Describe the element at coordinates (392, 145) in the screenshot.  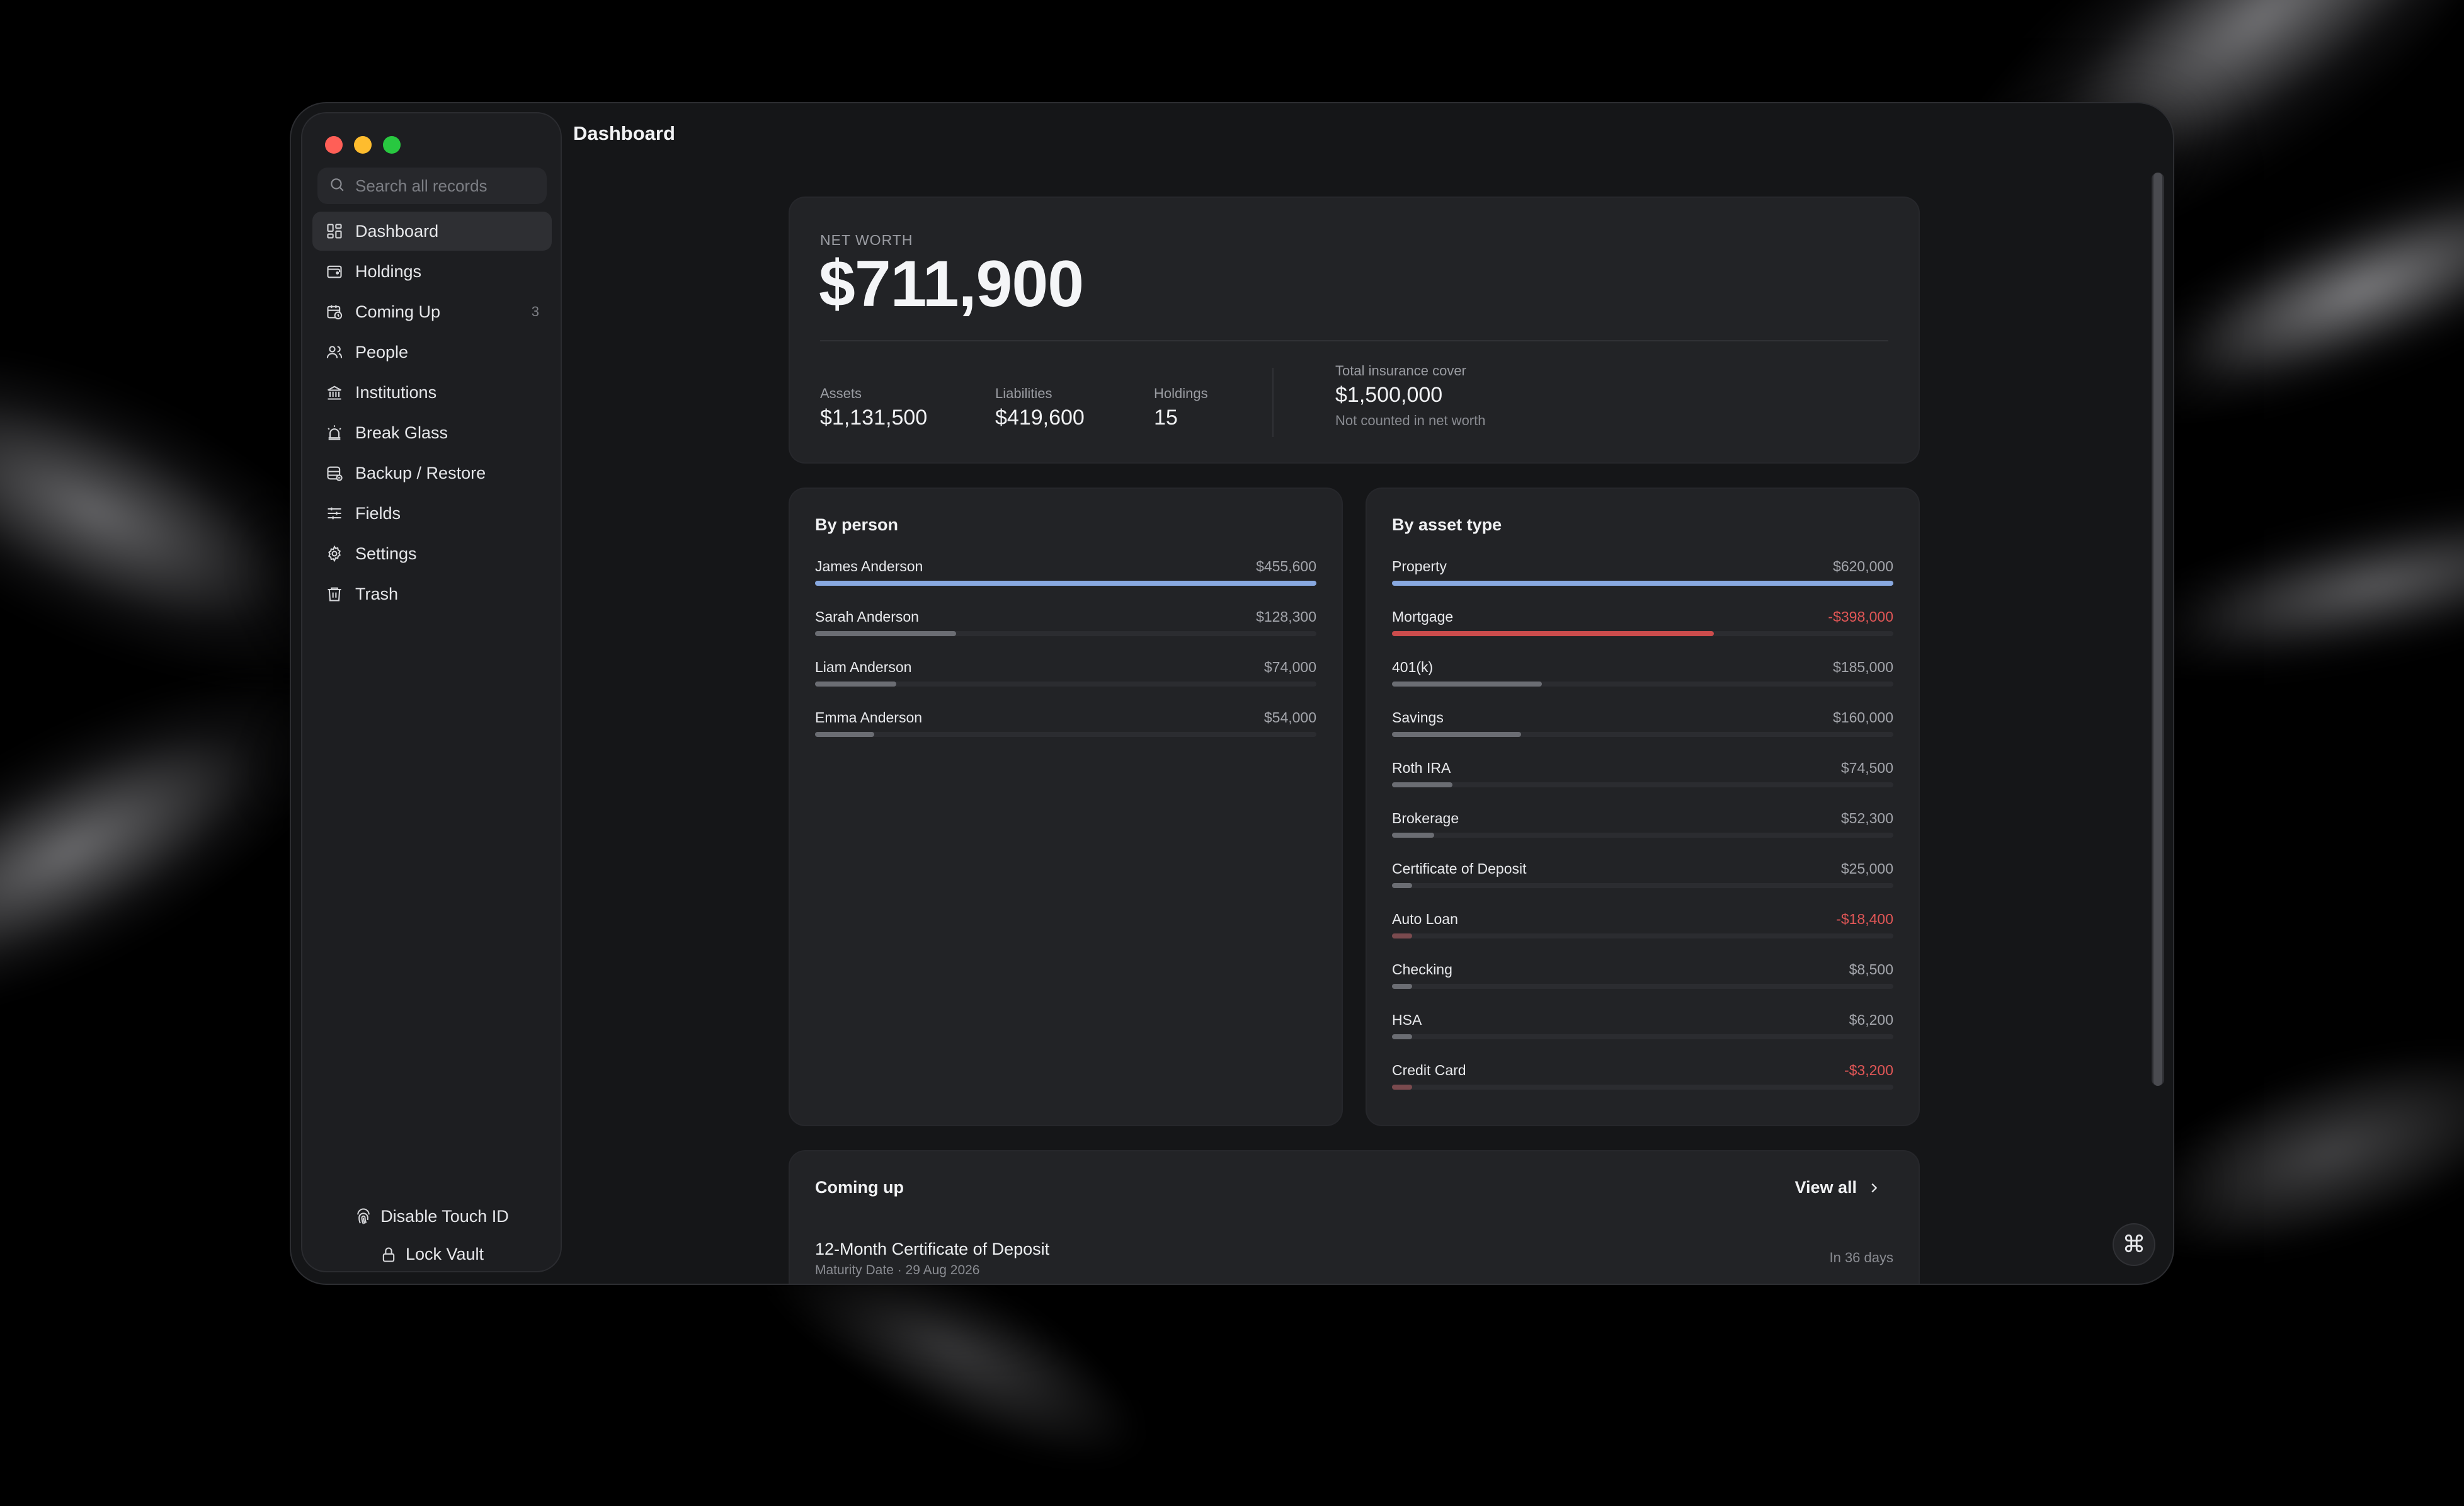
I see `zoom-window-button` at that location.